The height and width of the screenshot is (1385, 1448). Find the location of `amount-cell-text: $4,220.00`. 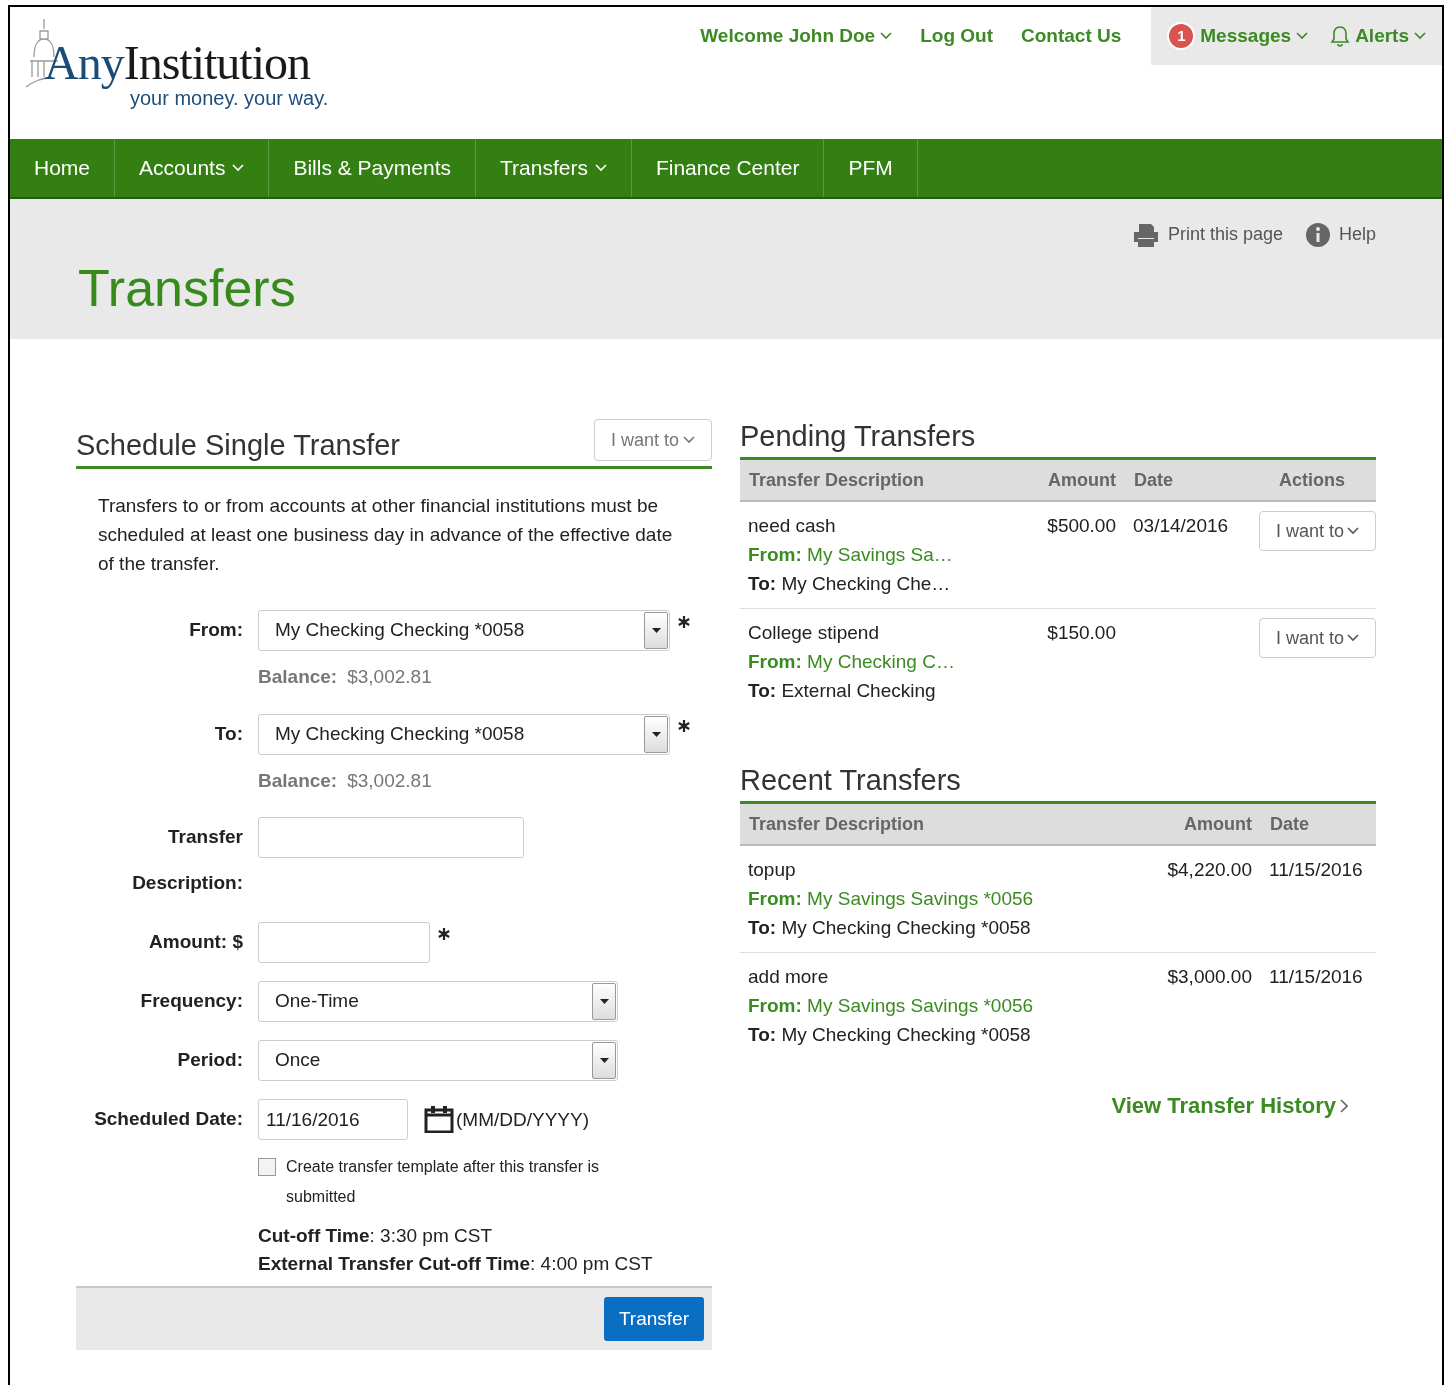

amount-cell-text: $4,220.00 is located at coordinates (1209, 870).